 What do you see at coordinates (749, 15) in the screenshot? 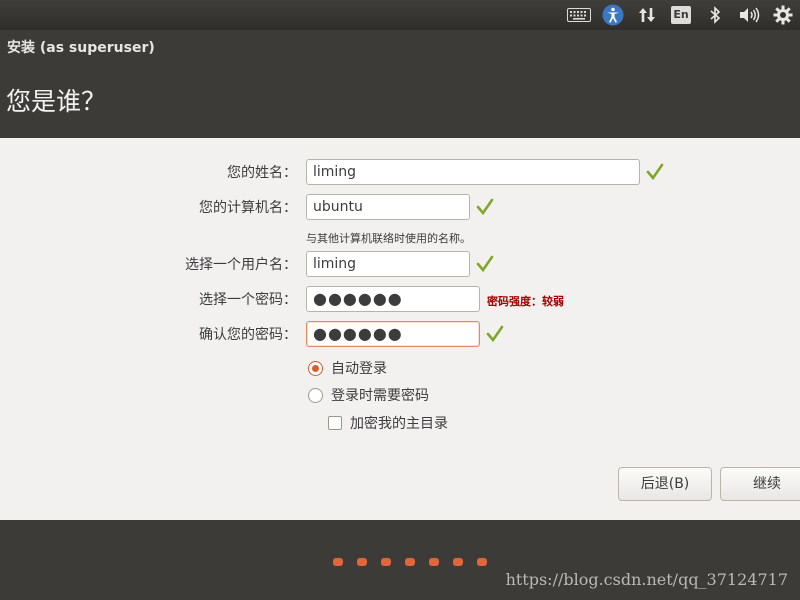
I see `volume-icon` at bounding box center [749, 15].